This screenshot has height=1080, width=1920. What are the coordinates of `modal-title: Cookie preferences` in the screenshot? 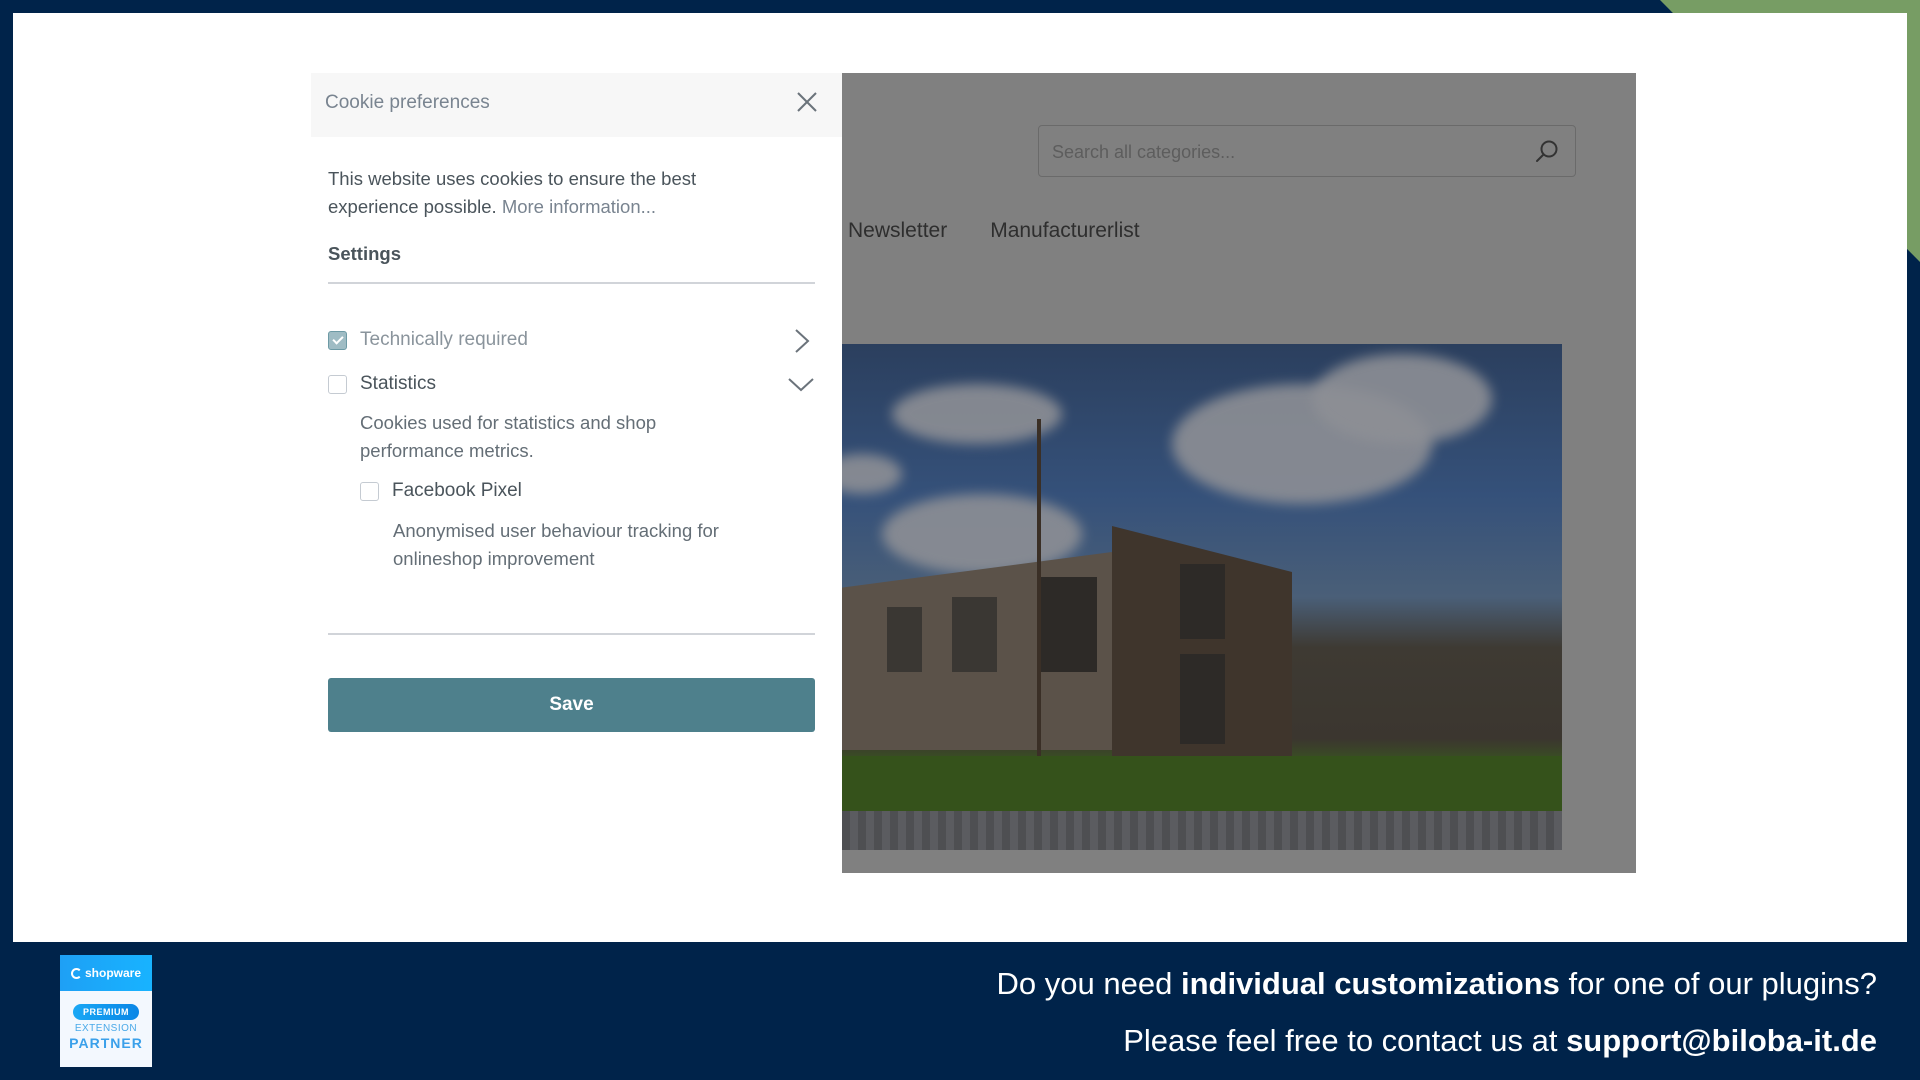 It's located at (407, 102).